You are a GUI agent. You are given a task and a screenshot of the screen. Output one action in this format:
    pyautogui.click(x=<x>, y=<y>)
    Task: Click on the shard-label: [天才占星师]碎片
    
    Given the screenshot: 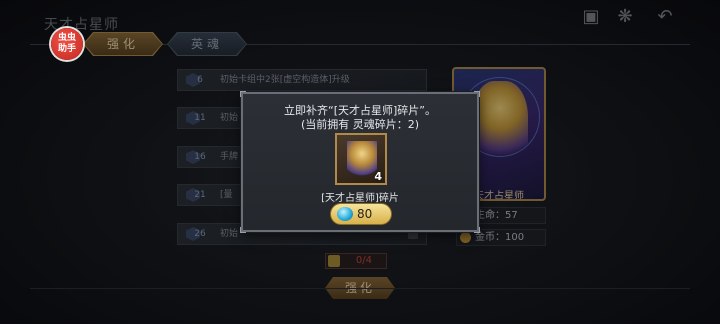 What is the action you would take?
    pyautogui.click(x=360, y=198)
    